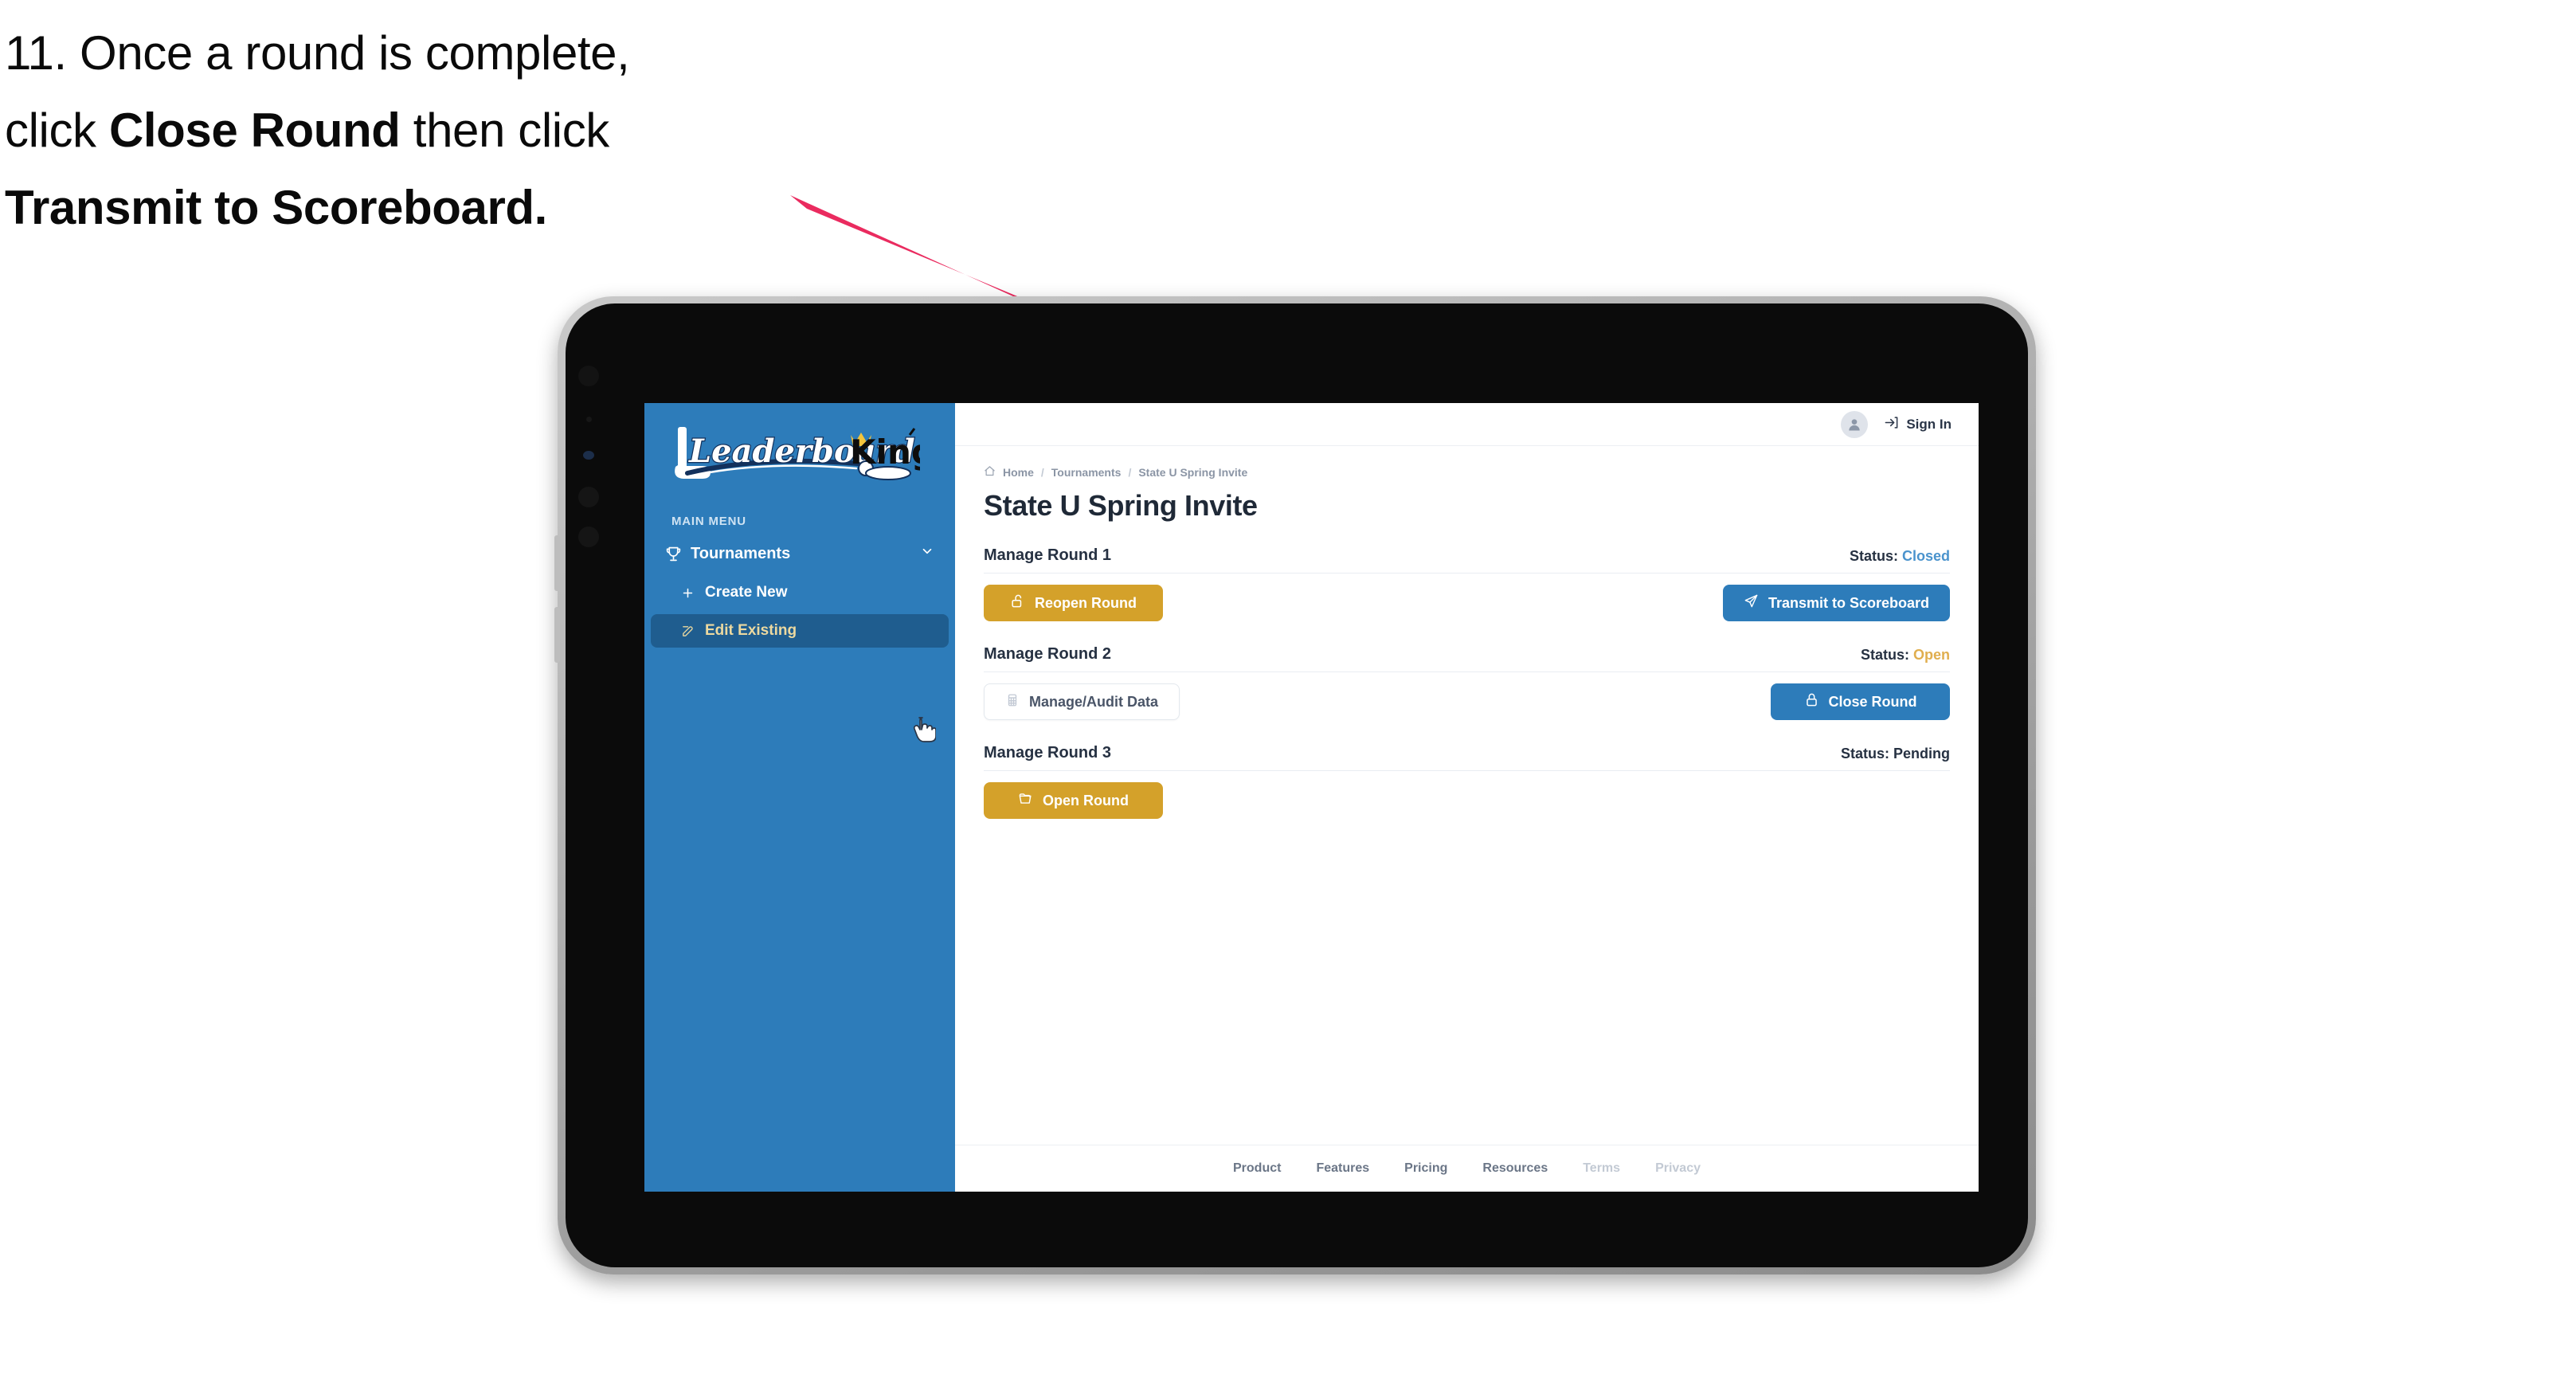 Image resolution: width=2576 pixels, height=1386 pixels. Describe the element at coordinates (1515, 1168) in the screenshot. I see `footer-link-resources: Resources` at that location.